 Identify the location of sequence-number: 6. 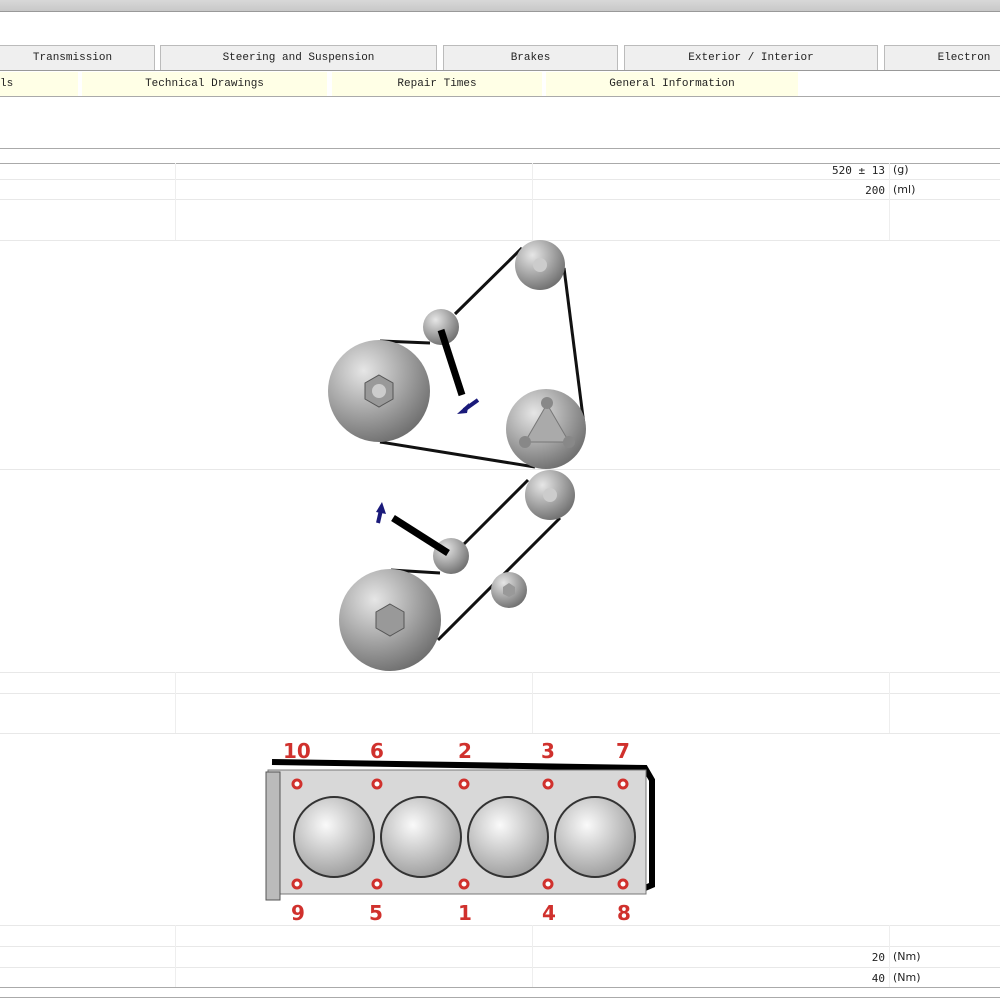
(377, 751).